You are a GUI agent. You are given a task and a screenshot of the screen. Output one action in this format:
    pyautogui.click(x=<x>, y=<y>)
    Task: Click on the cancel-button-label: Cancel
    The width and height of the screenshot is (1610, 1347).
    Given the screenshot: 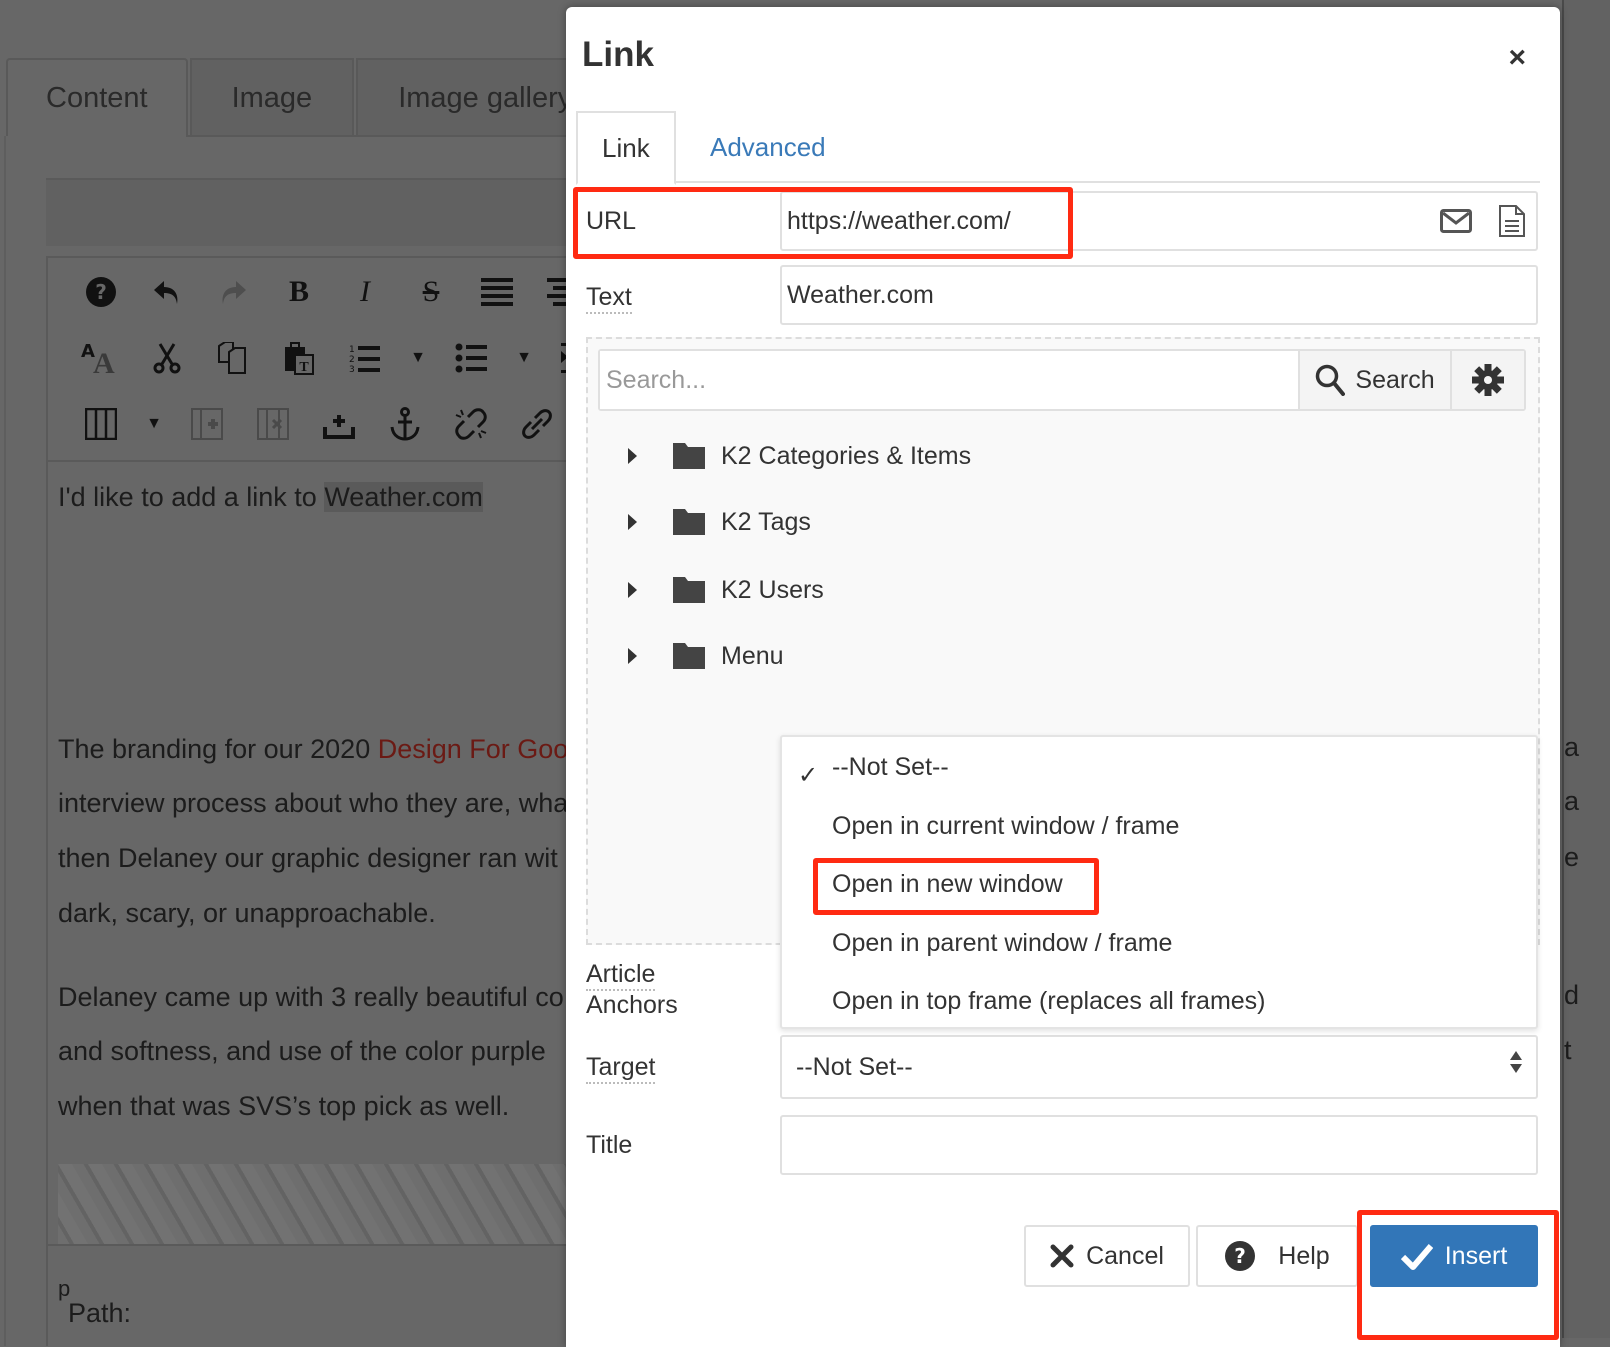 What is the action you would take?
    pyautogui.click(x=1125, y=1255)
    